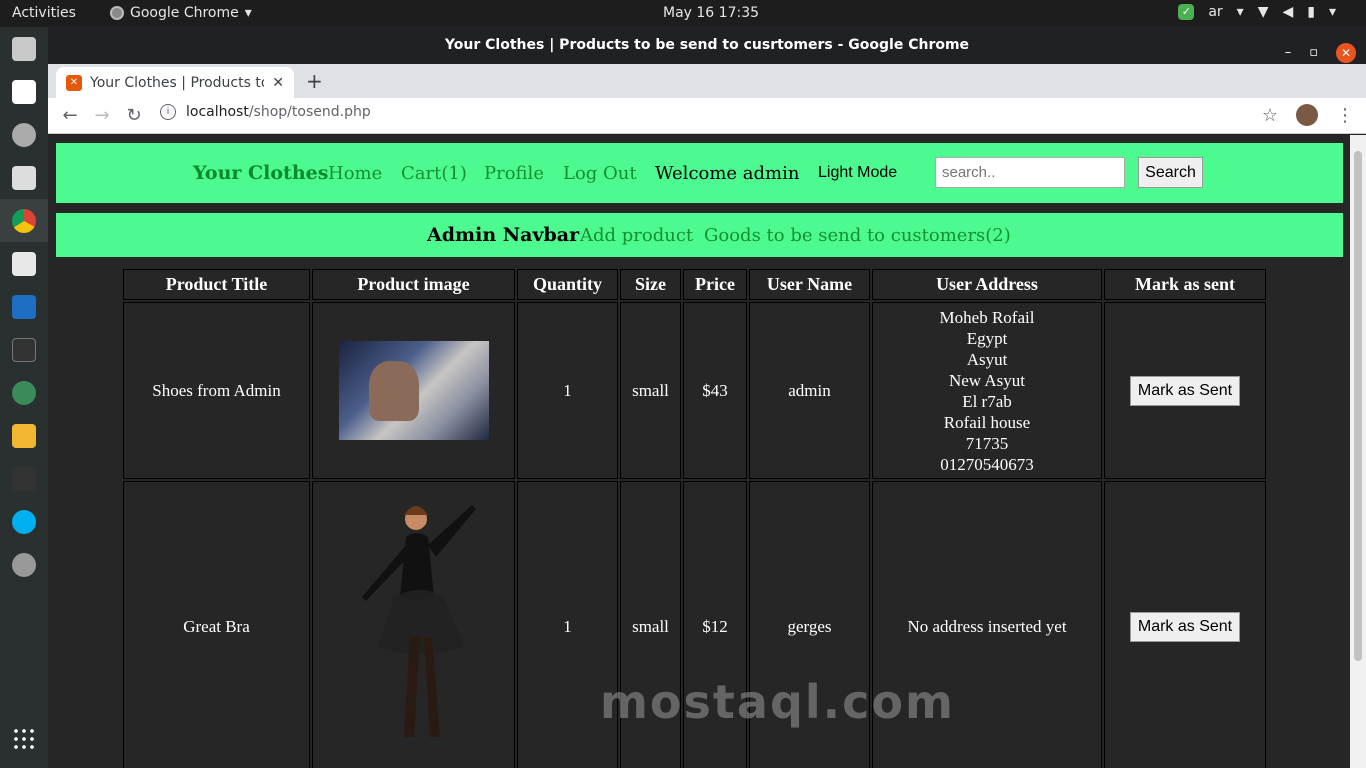 The image size is (1366, 768). I want to click on calculator-icon, so click(24, 435).